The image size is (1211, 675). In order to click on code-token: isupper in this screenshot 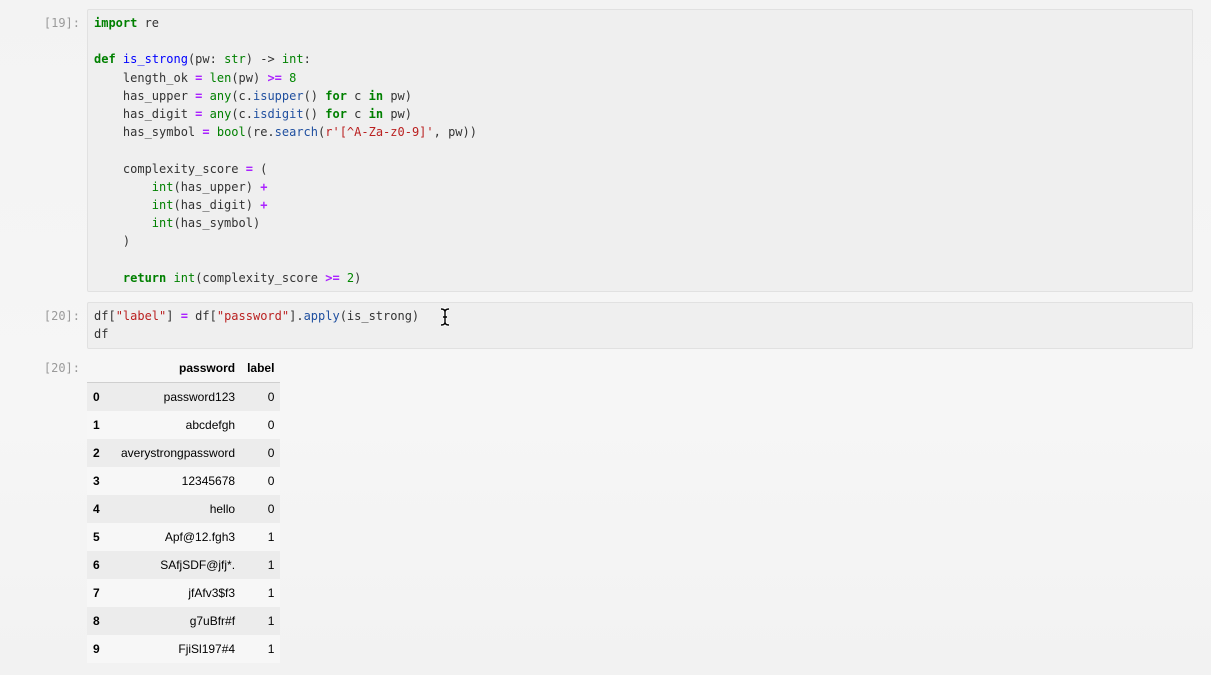, I will do `click(278, 95)`.